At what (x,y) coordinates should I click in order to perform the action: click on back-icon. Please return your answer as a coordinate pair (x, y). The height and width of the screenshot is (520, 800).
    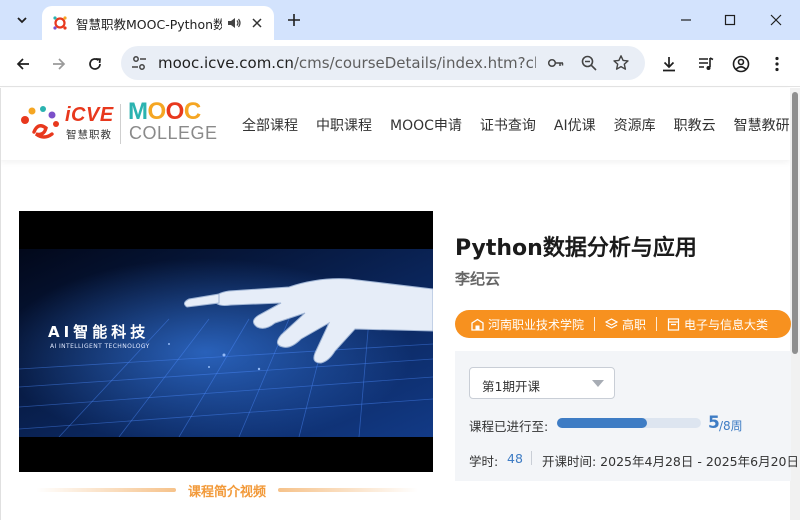
    Looking at the image, I should click on (22, 64).